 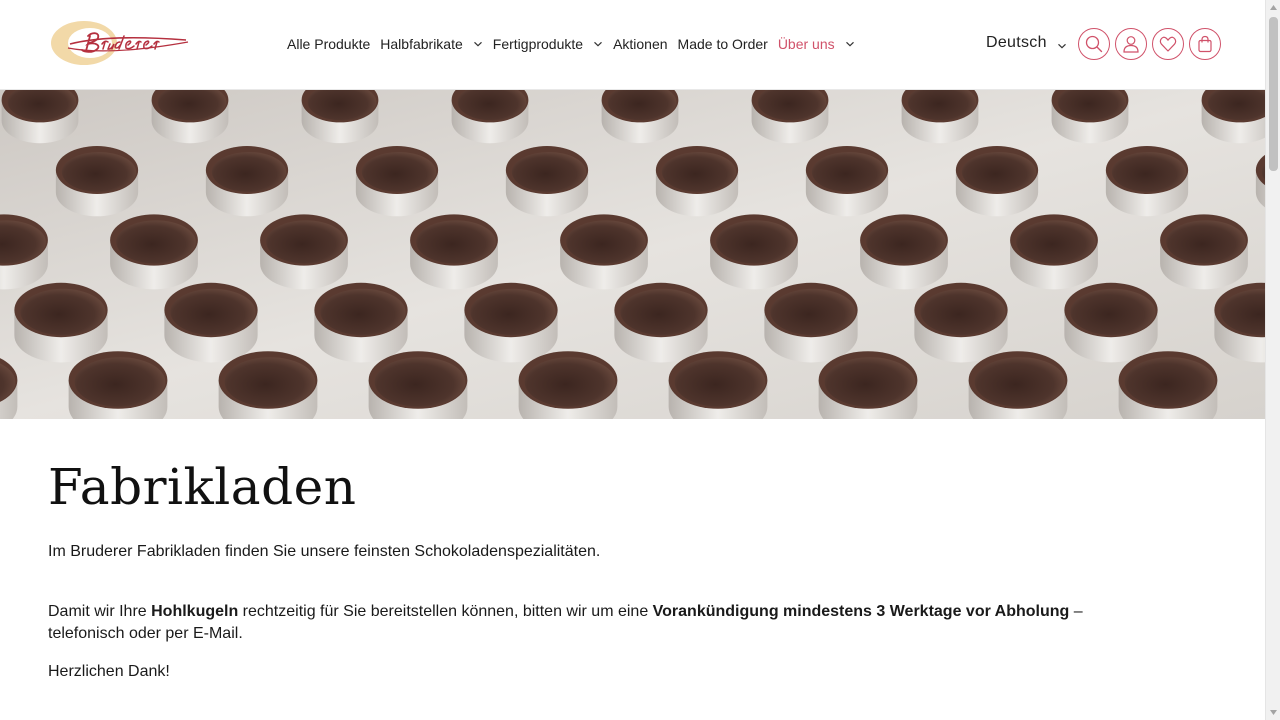 What do you see at coordinates (109, 671) in the screenshot?
I see `thanks-paragraph: Herzlichen Dank!` at bounding box center [109, 671].